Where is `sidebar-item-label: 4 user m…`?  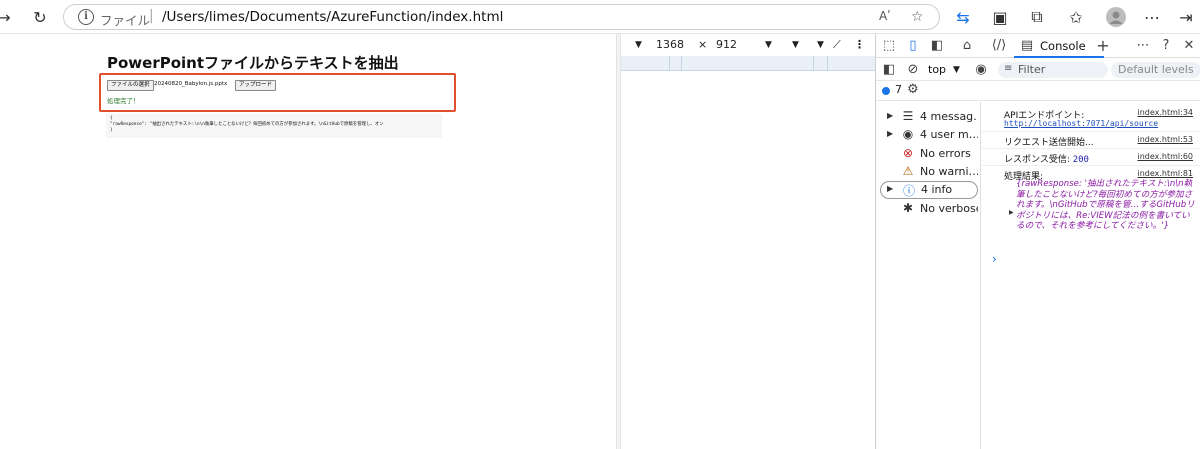 sidebar-item-label: 4 user m… is located at coordinates (949, 134).